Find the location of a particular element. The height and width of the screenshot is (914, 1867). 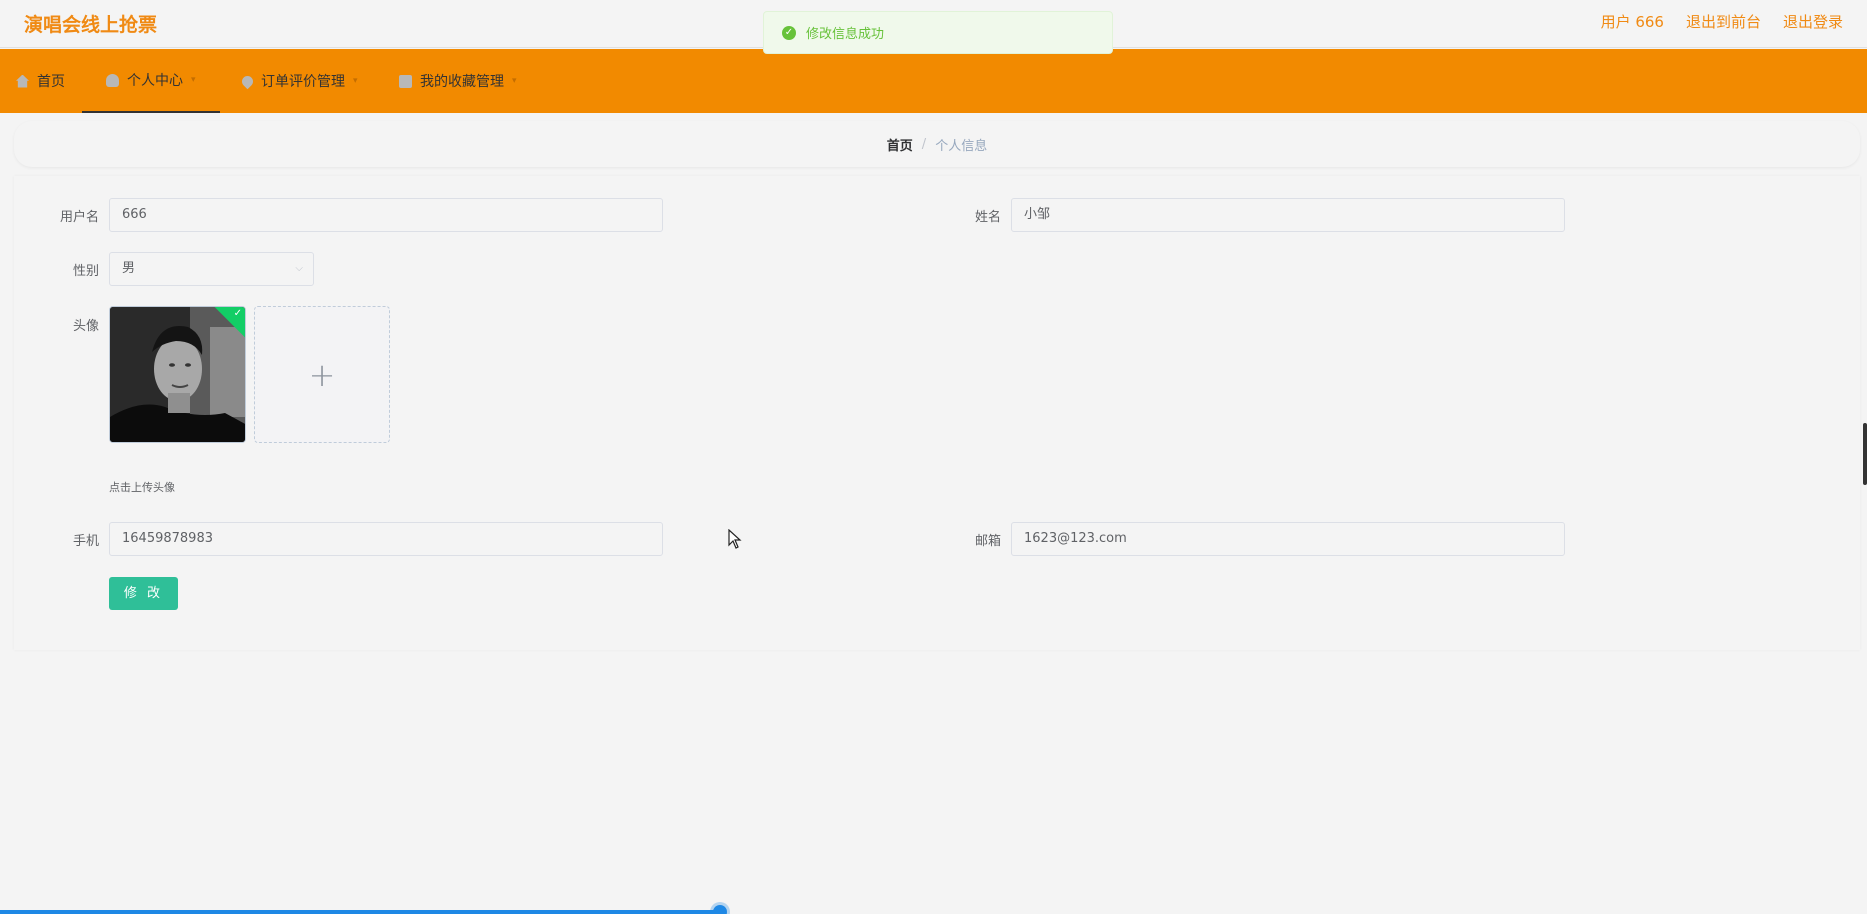

map-pin-icon is located at coordinates (247, 81).